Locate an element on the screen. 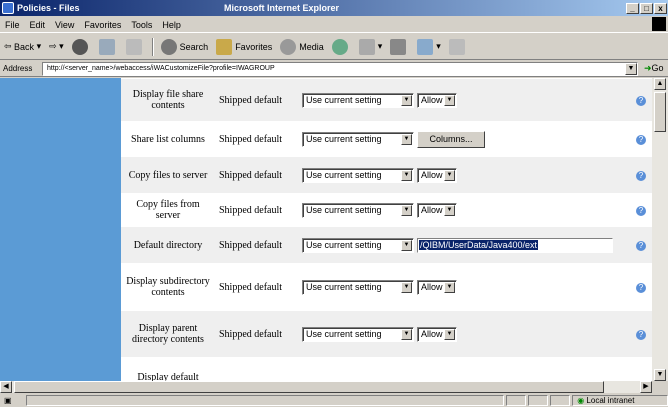  vertical-scroll-thumb is located at coordinates (660, 112).